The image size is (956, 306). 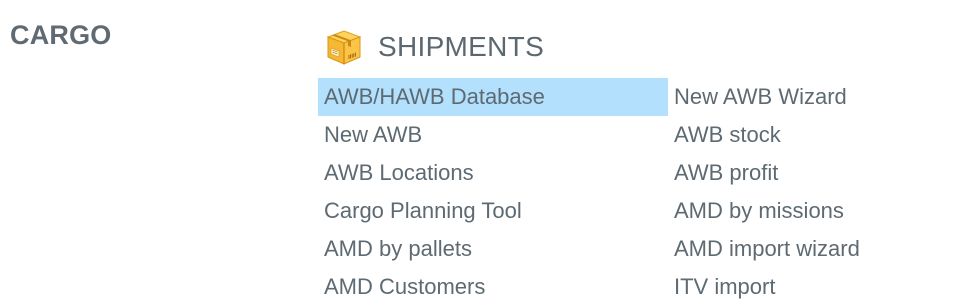 What do you see at coordinates (493, 249) in the screenshot?
I see `menu-item-amd-by-pallets: AMD by pallets` at bounding box center [493, 249].